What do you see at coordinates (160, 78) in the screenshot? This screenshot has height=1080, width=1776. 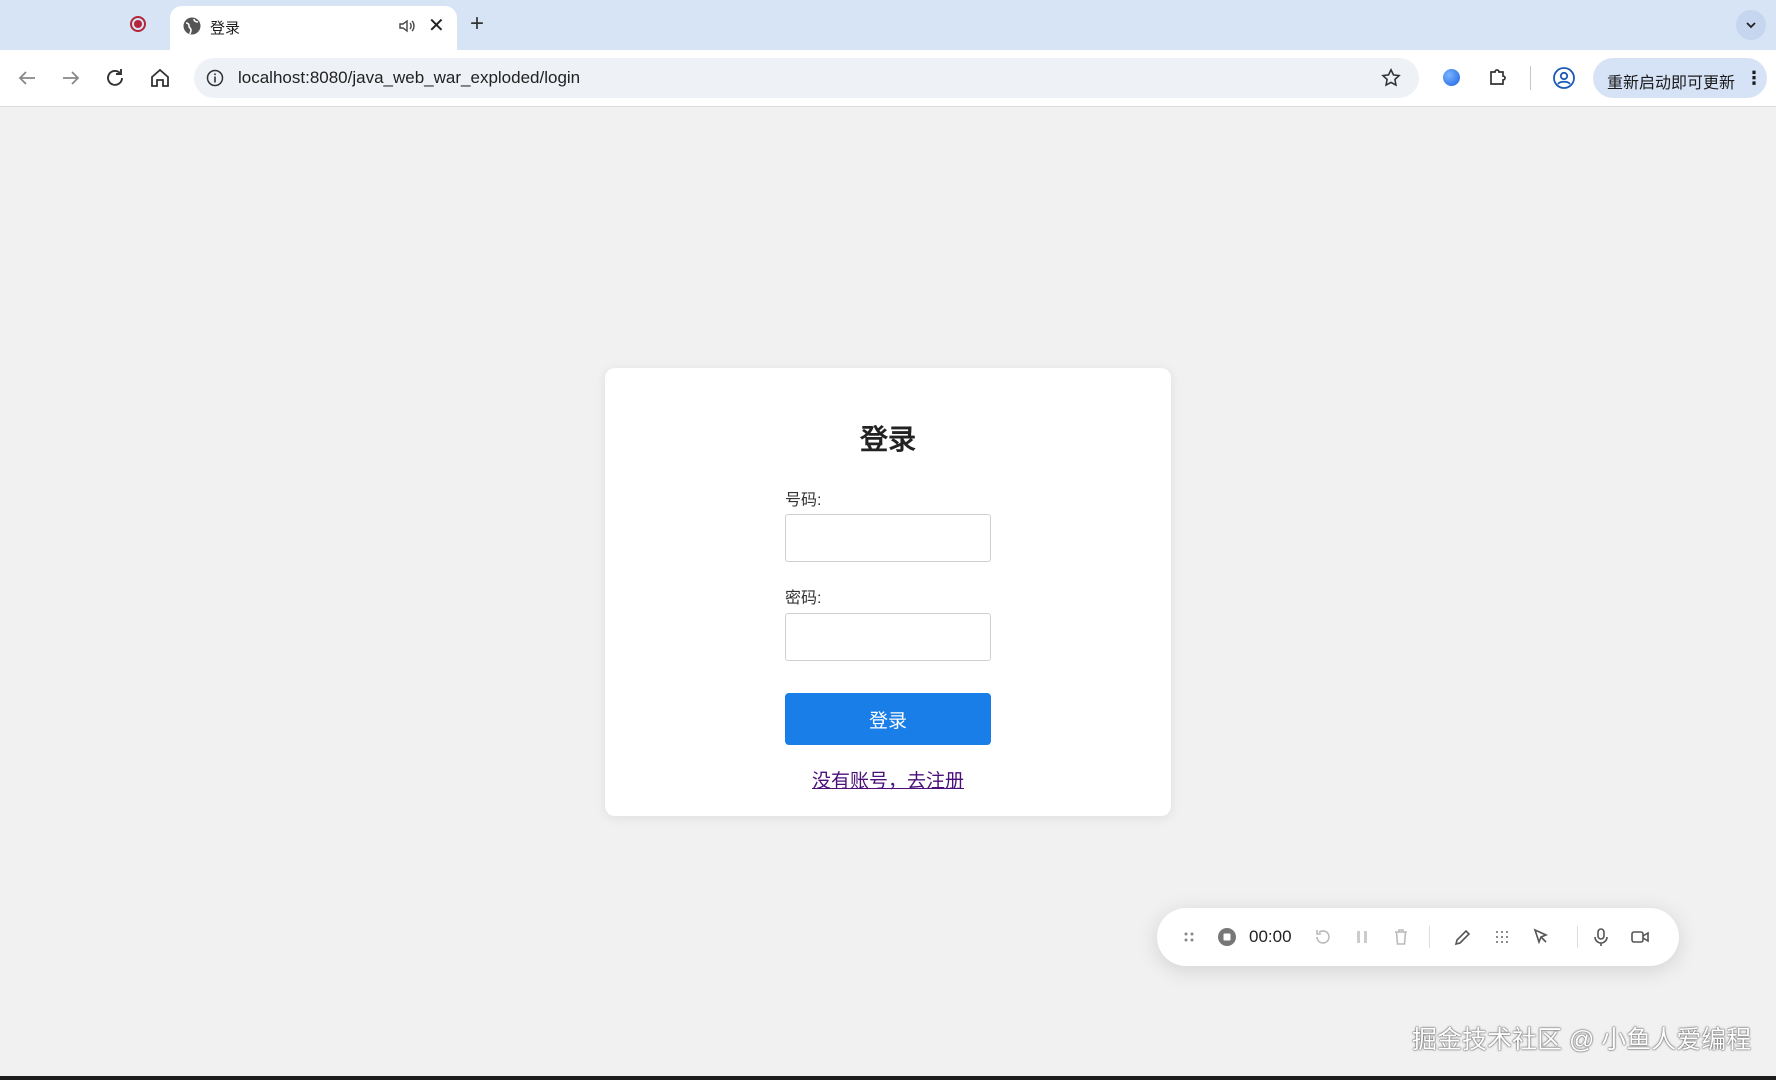 I see `home-icon` at bounding box center [160, 78].